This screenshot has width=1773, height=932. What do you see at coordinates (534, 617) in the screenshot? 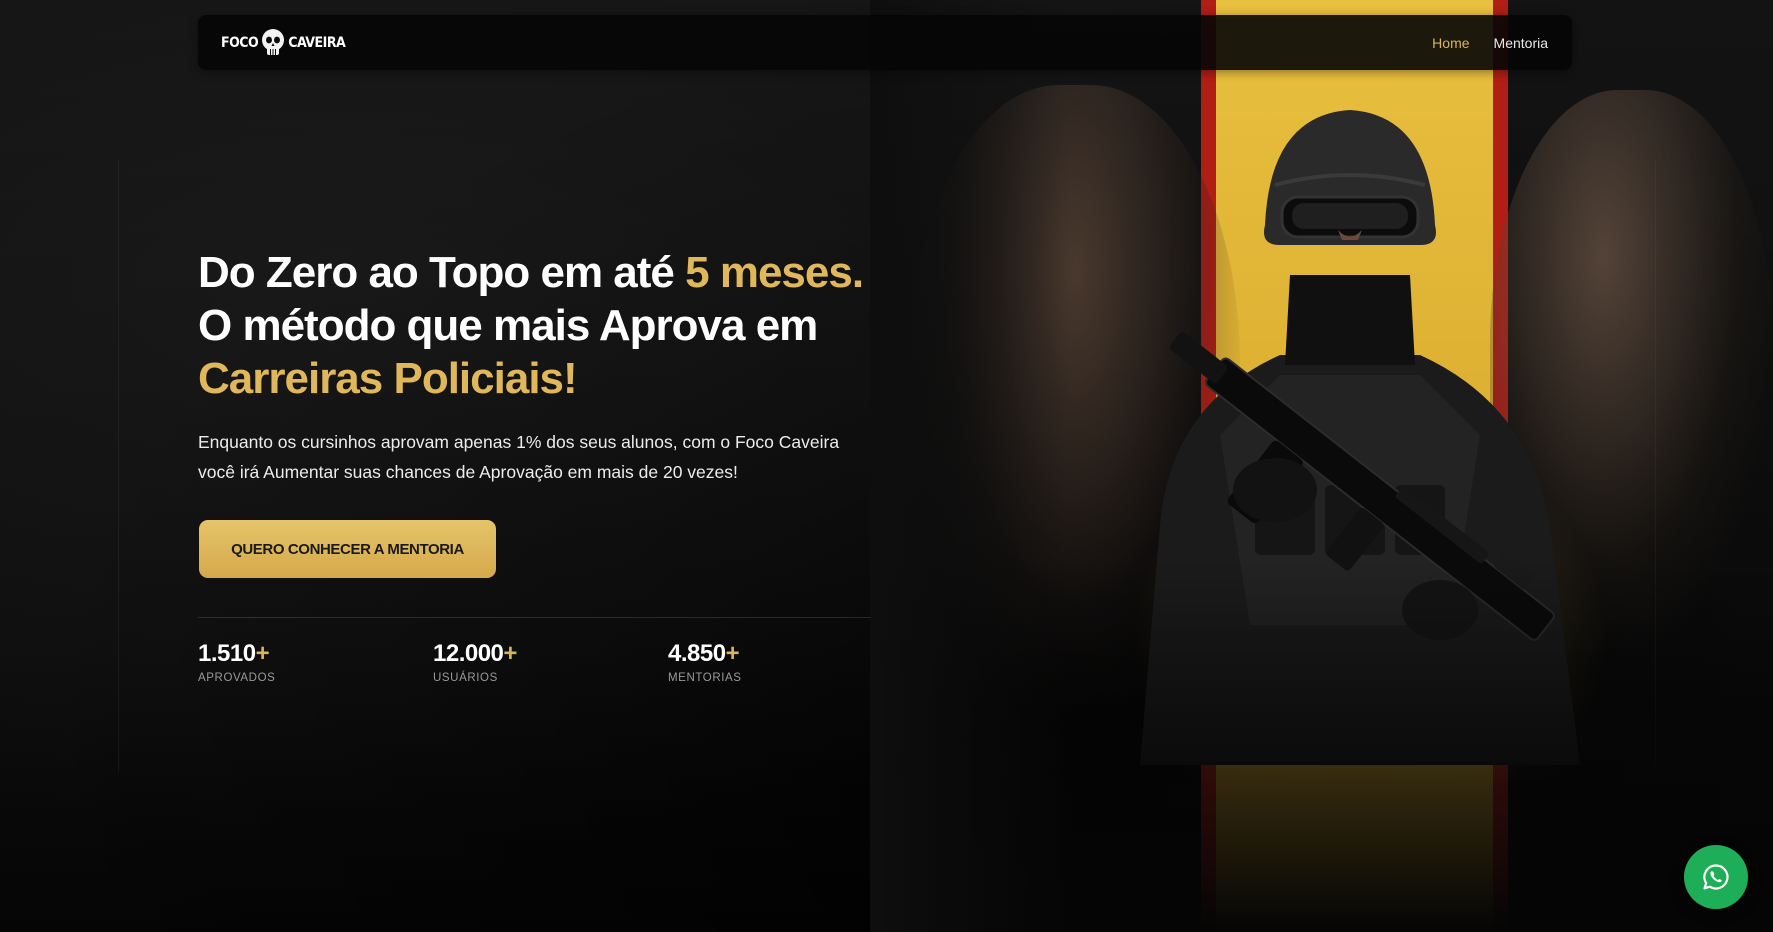
I see `divider` at bounding box center [534, 617].